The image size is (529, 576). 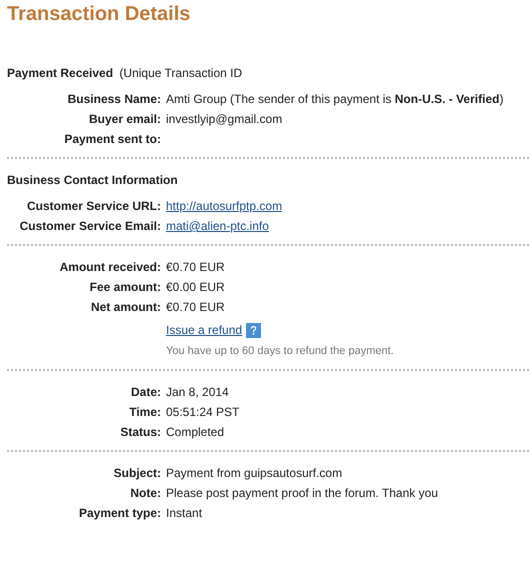 What do you see at coordinates (280, 351) in the screenshot?
I see `refund-note: You have up to 60 days to refund the payment.` at bounding box center [280, 351].